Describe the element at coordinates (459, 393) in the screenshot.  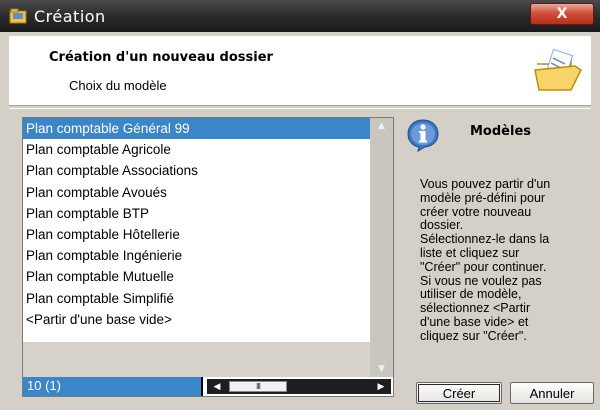
I see `create-button: Créer` at that location.